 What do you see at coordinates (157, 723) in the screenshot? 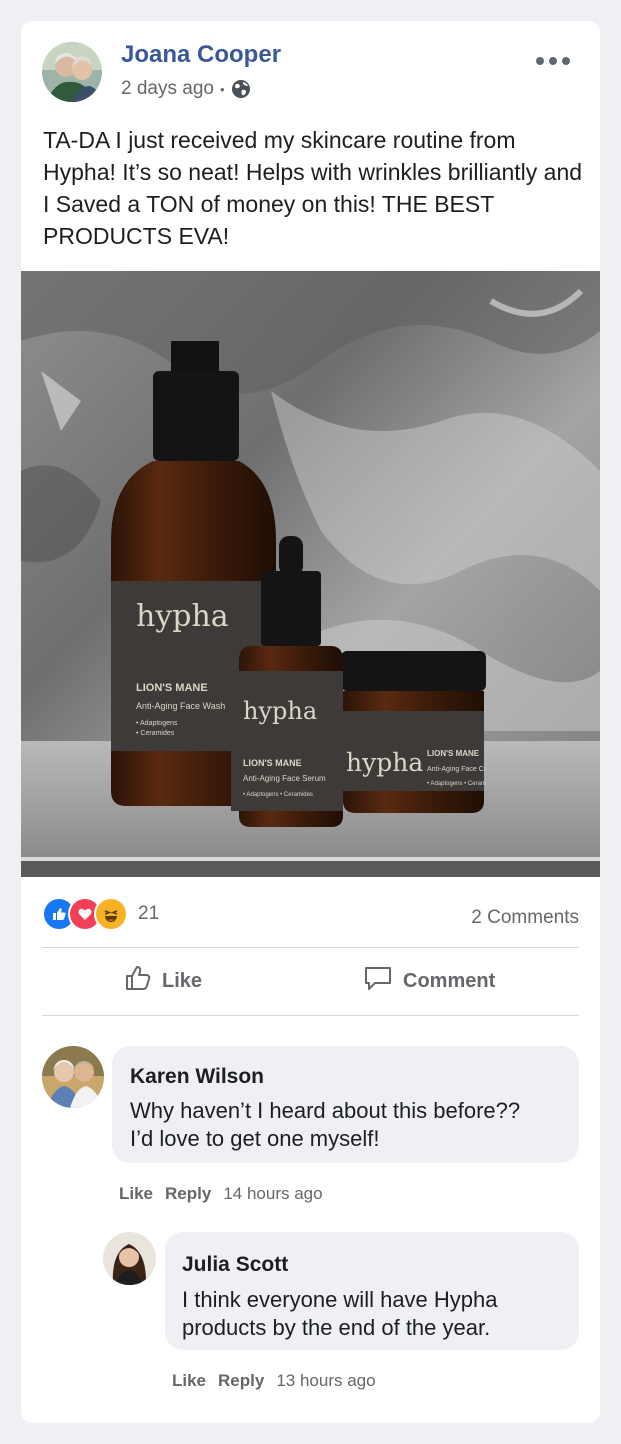
I see `big-bottle-b1: • Adaptogens` at bounding box center [157, 723].